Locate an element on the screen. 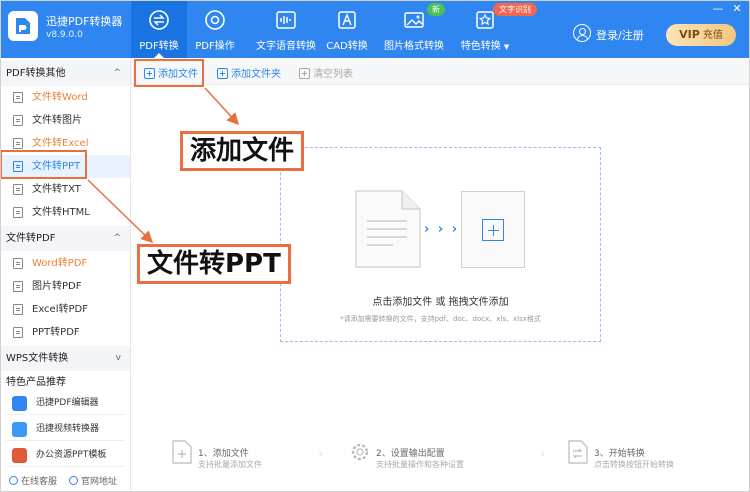 The width and height of the screenshot is (750, 492). arrow-to-ppt-callout is located at coordinates (120, 211).